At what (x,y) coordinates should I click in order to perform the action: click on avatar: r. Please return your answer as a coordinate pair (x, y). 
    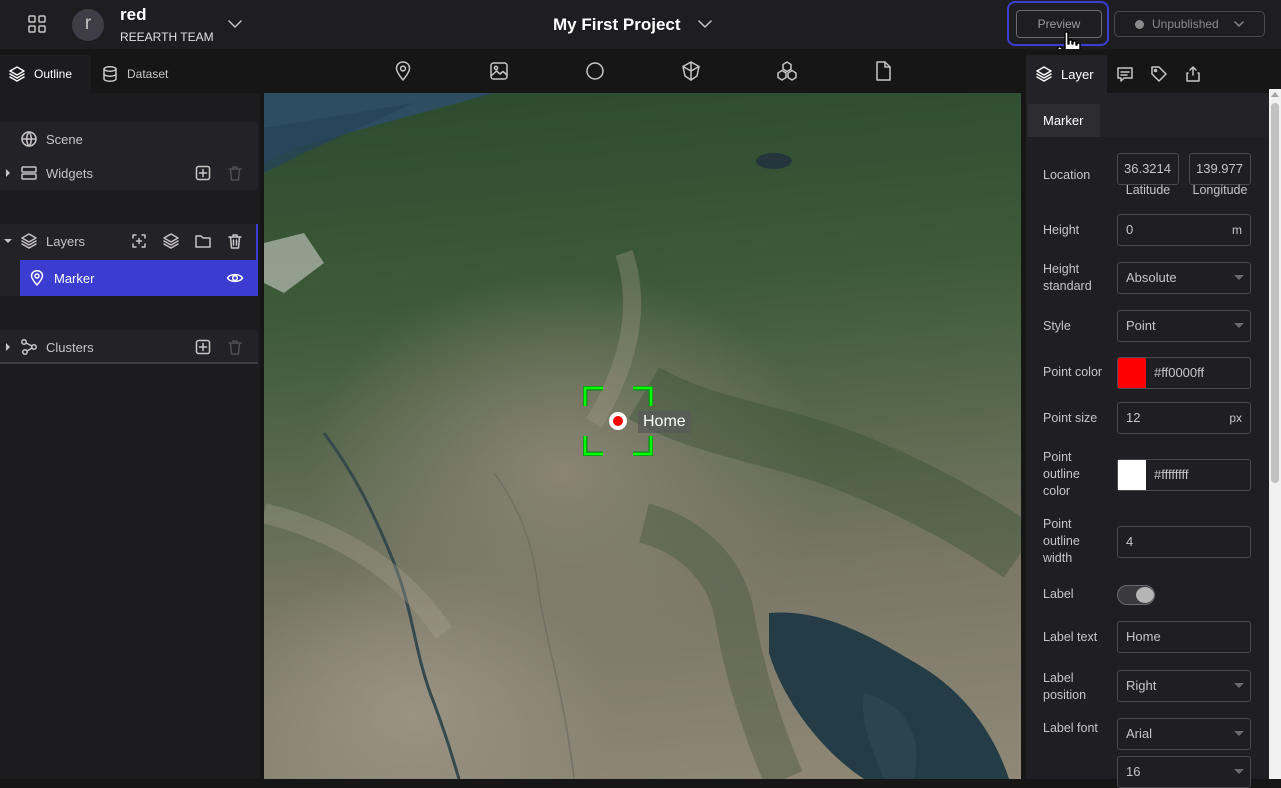
    Looking at the image, I should click on (88, 25).